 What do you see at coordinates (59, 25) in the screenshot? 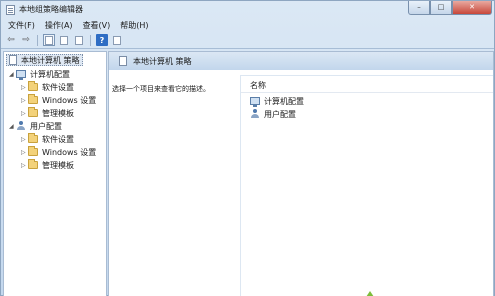
I see `menu-action: 操作(A)` at bounding box center [59, 25].